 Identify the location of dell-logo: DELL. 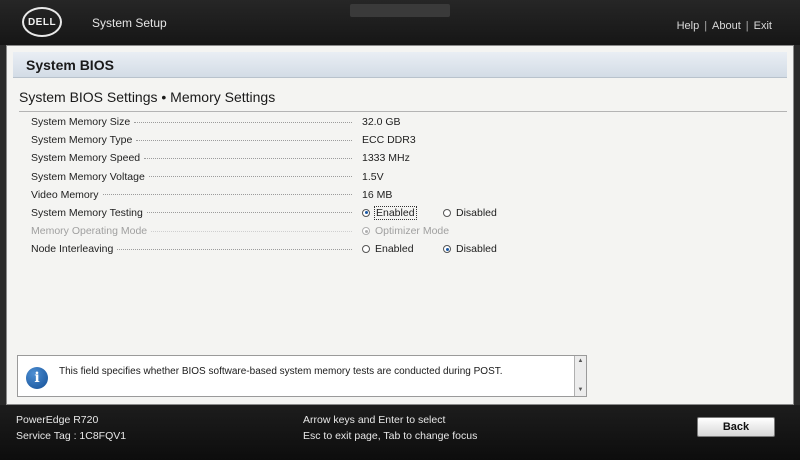
(42, 22).